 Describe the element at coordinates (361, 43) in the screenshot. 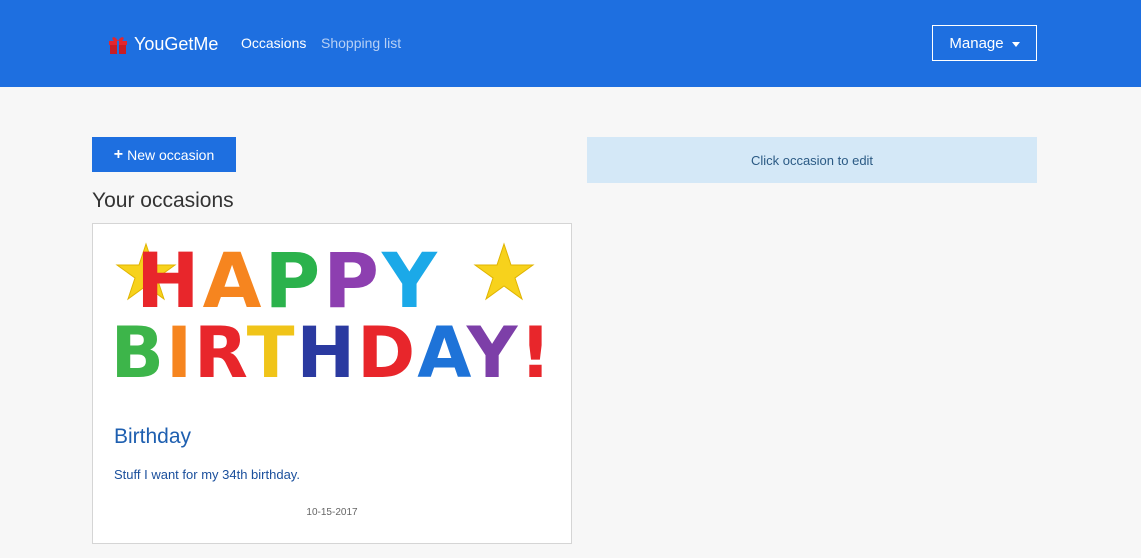

I see `nav-shopping-list: Shopping list` at that location.